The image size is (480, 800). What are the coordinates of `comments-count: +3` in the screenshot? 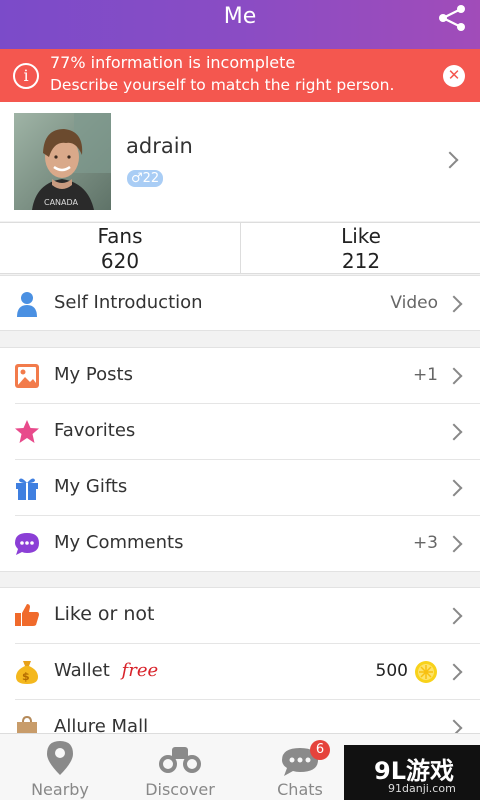 It's located at (425, 543).